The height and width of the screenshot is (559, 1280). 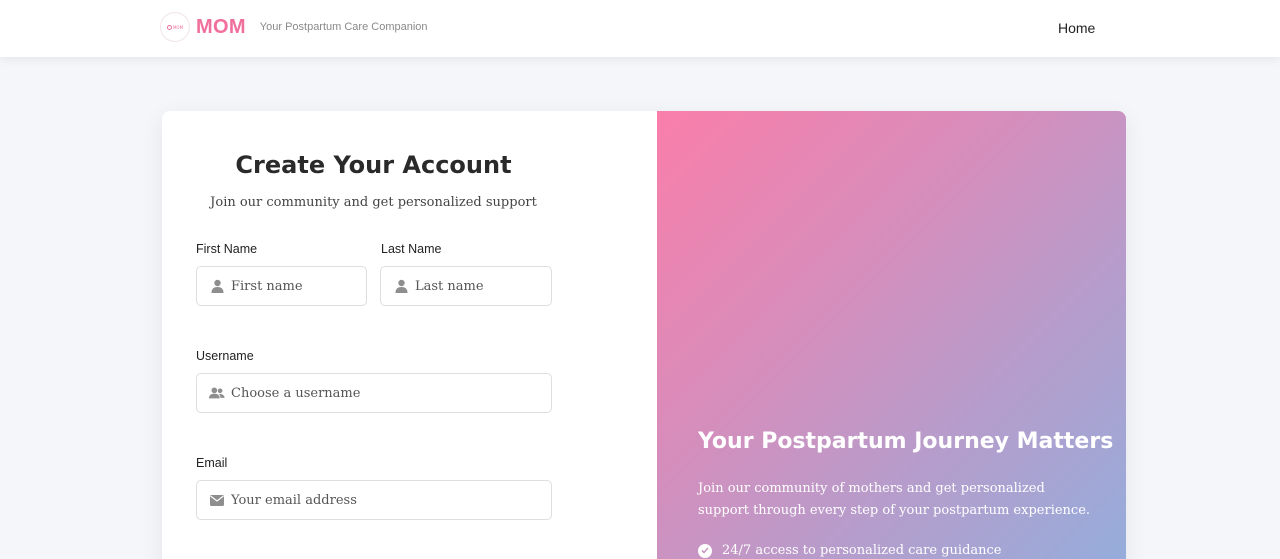 I want to click on check-circle-icon, so click(x=705, y=550).